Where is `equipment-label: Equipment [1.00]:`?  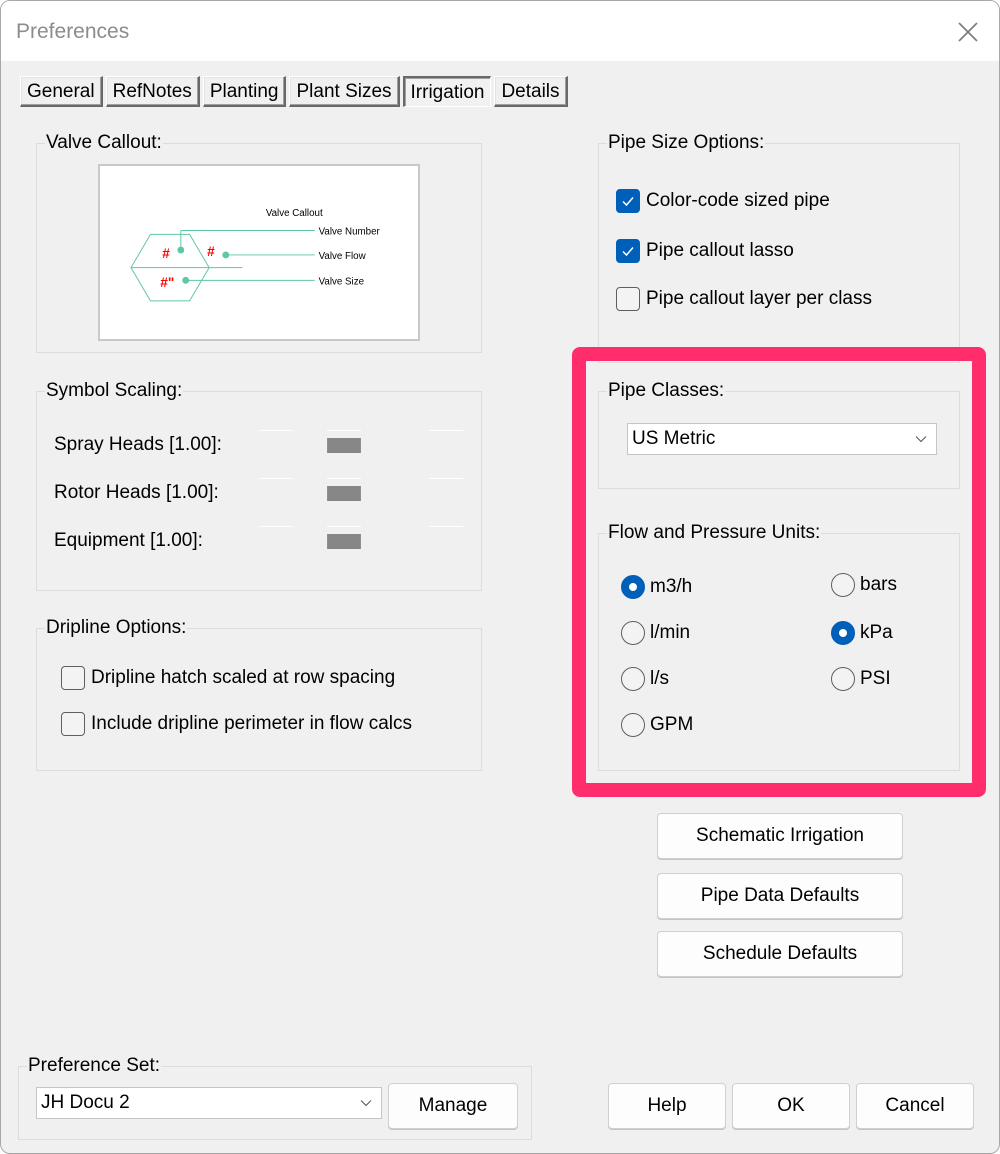
equipment-label: Equipment [1.00]: is located at coordinates (128, 540).